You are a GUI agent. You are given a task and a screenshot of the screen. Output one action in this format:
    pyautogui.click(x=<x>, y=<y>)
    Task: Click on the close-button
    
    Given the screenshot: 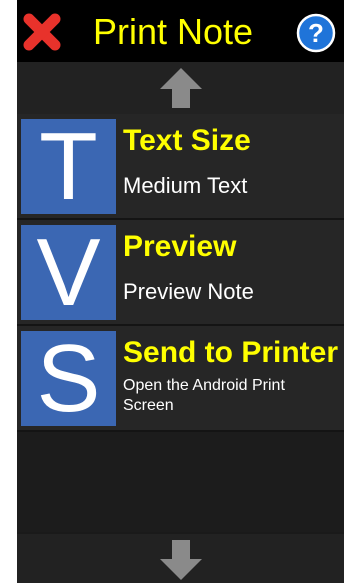 What is the action you would take?
    pyautogui.click(x=42, y=32)
    